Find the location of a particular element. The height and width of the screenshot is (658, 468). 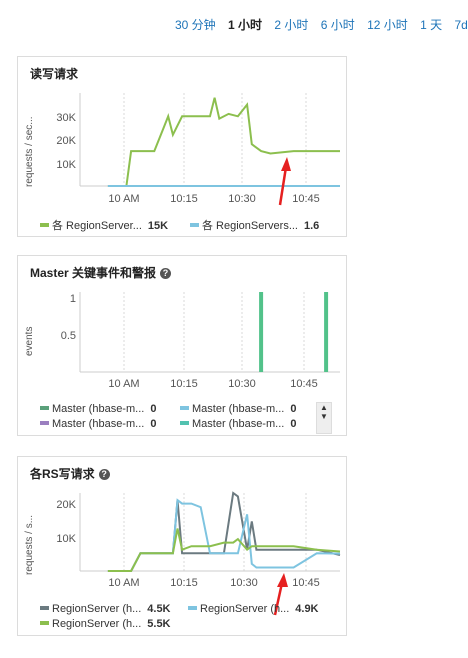

scroll-up-icon: ▲ is located at coordinates (324, 407).